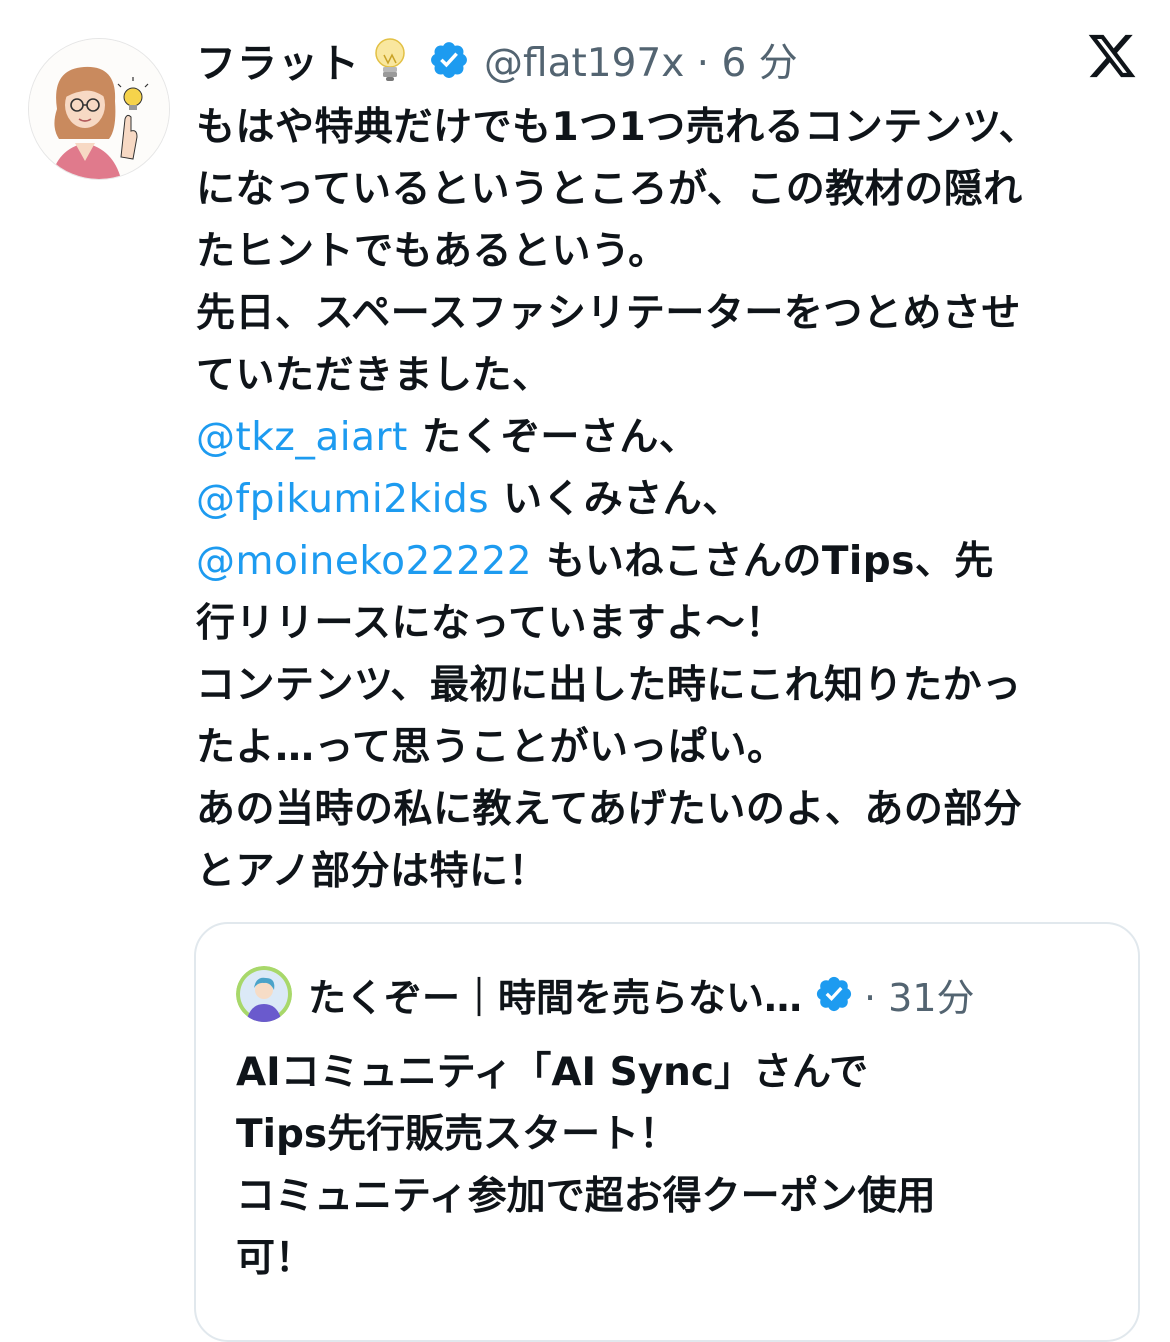 Image resolution: width=1170 pixels, height=1342 pixels. Describe the element at coordinates (552, 1072) in the screenshot. I see `quoted-tweet-text-line: AIコミュニティ「AI Sync」さんで` at that location.